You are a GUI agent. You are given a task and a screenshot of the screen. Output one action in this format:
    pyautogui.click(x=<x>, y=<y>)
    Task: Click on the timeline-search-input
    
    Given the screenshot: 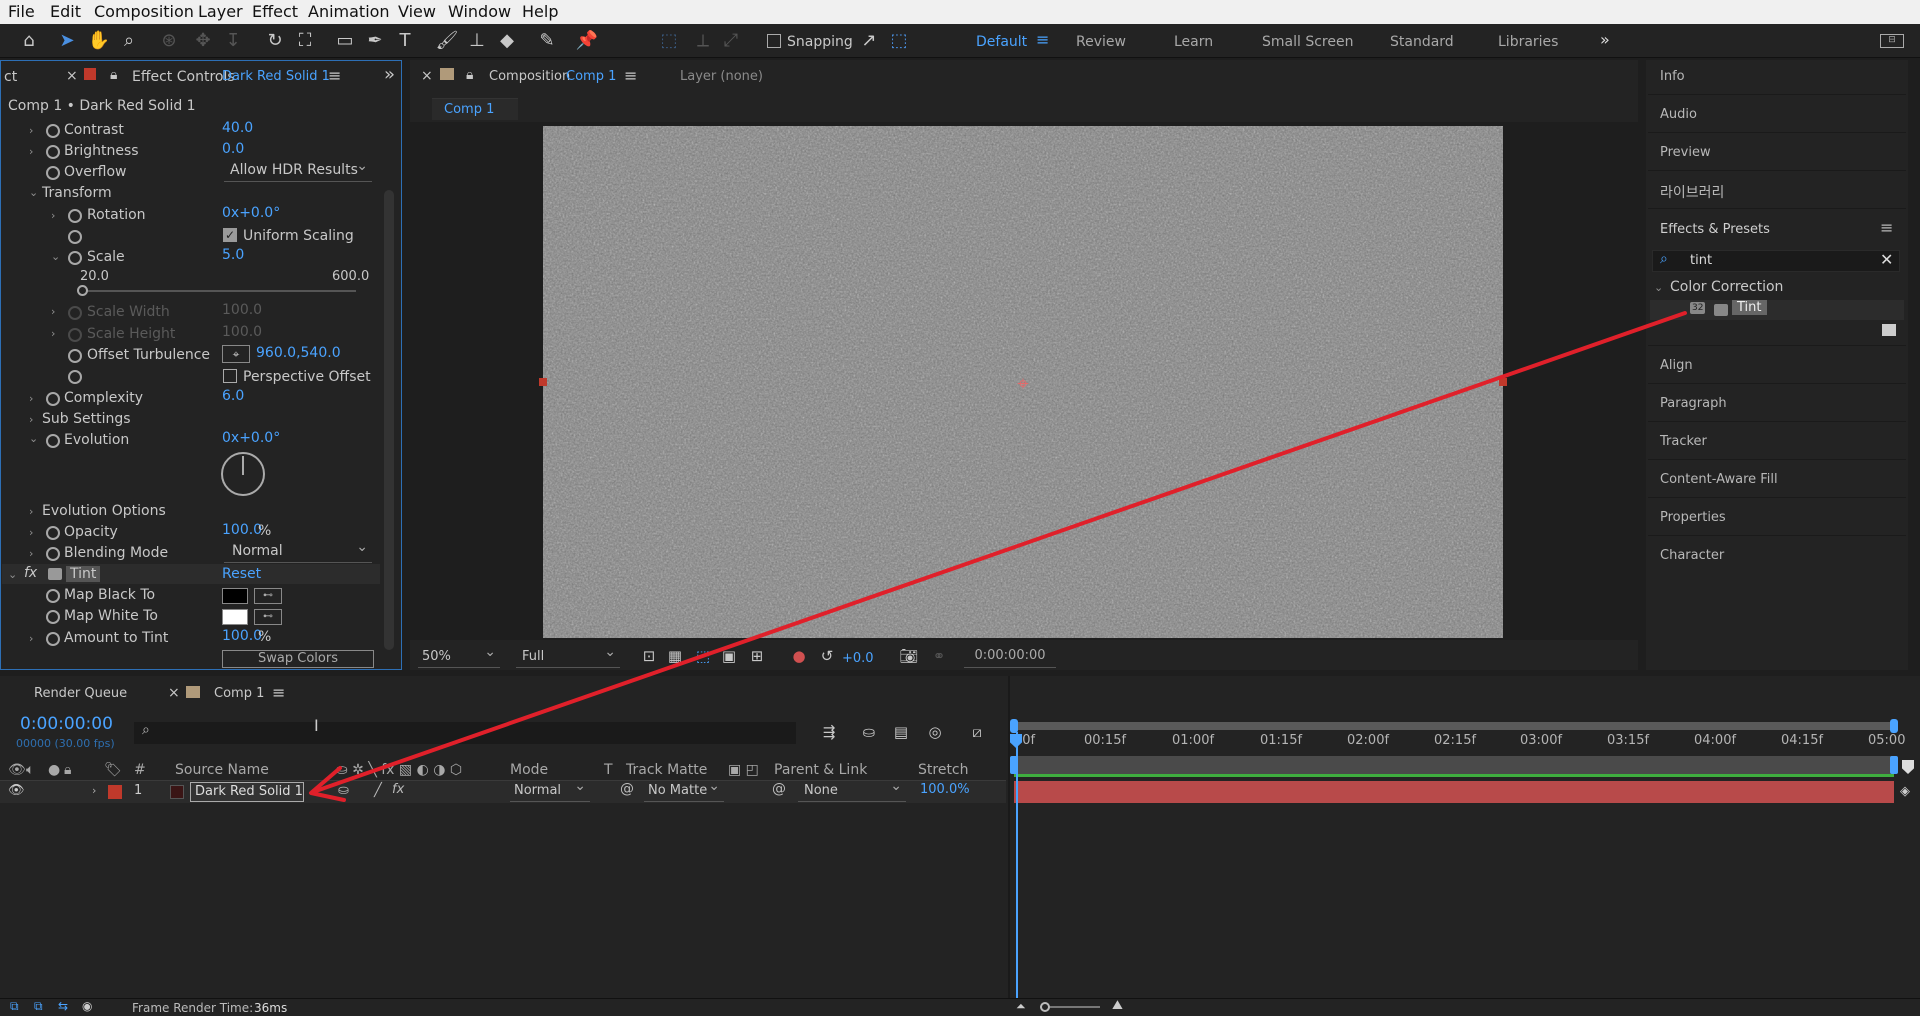 What is the action you would take?
    pyautogui.click(x=465, y=733)
    